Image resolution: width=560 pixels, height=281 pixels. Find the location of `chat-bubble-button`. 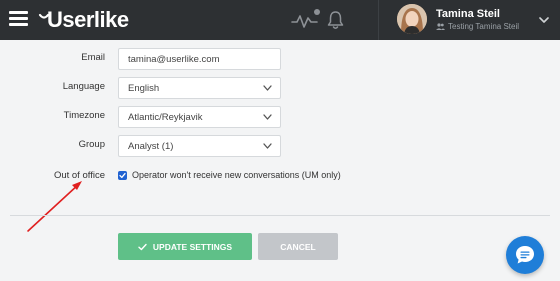

chat-bubble-button is located at coordinates (525, 255).